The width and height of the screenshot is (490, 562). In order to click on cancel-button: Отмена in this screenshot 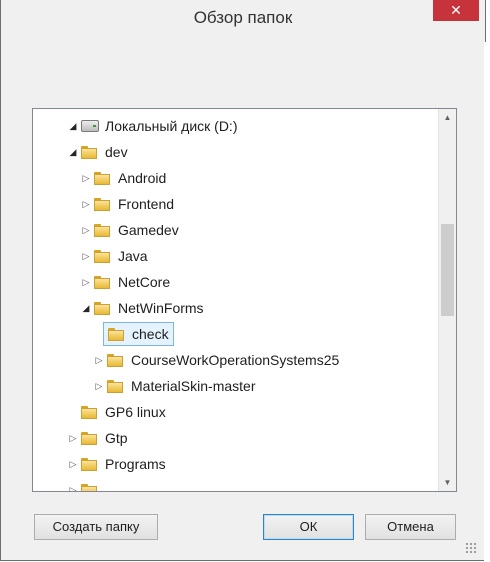, I will do `click(410, 527)`.